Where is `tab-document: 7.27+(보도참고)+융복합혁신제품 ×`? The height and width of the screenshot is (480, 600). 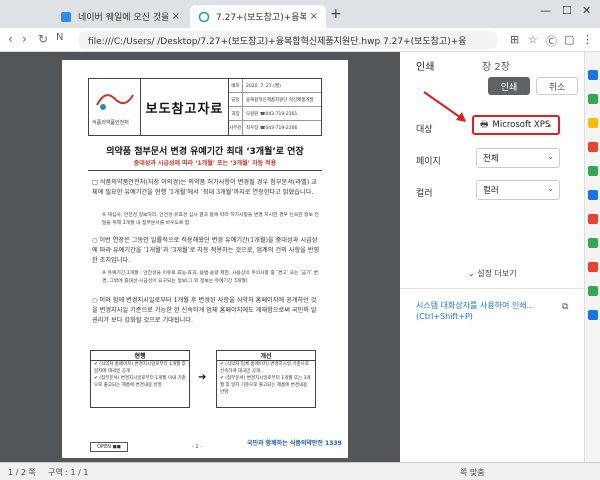 tab-document: 7.27+(보도참고)+융복합혁신제품 × is located at coordinates (258, 16).